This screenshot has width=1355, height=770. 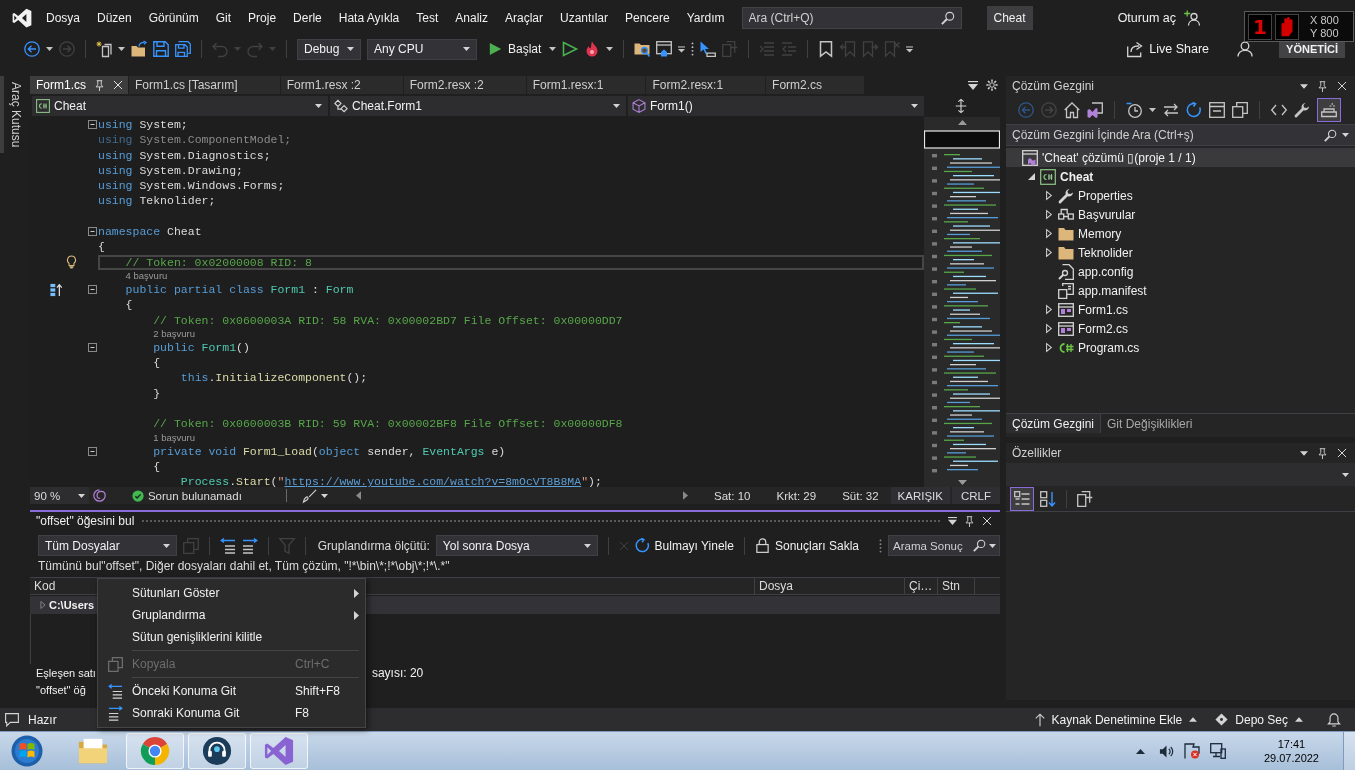 What do you see at coordinates (1180, 176) in the screenshot?
I see `tree-item: Cheat` at bounding box center [1180, 176].